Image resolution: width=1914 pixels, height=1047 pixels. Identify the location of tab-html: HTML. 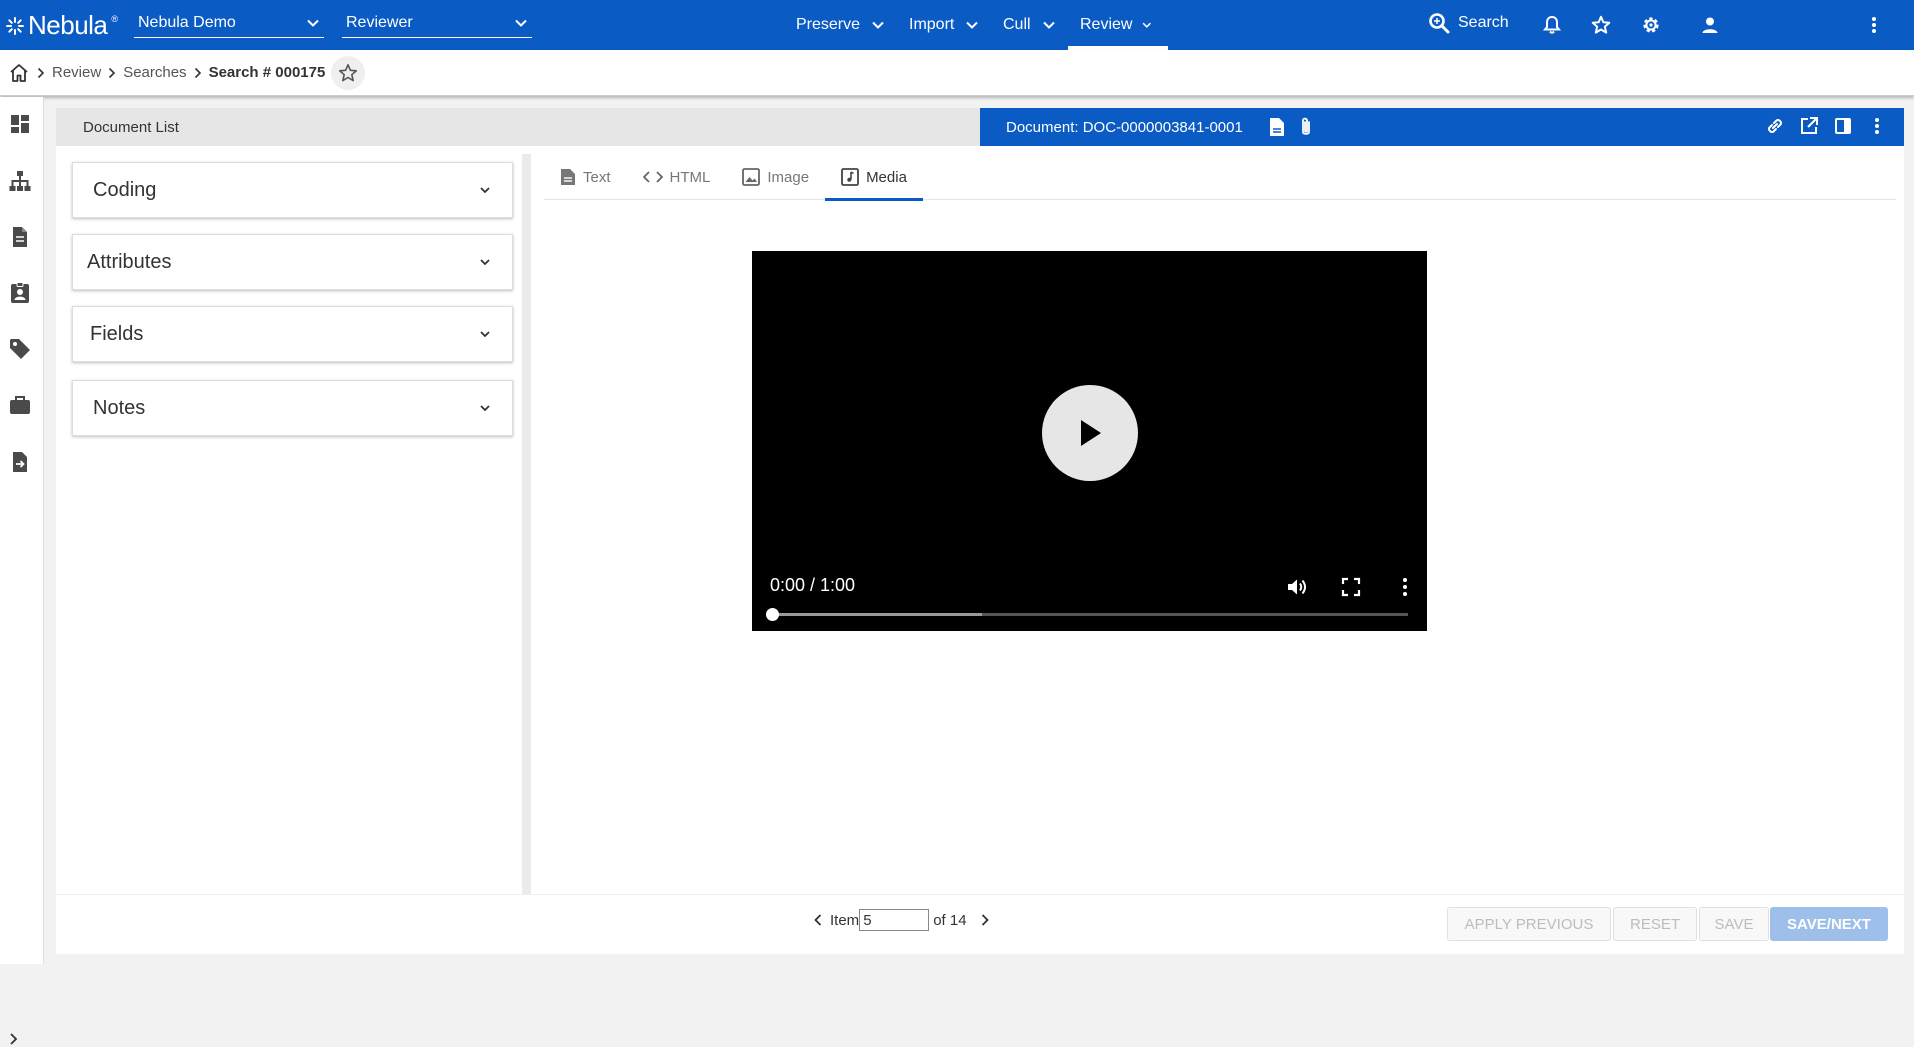
(677, 177).